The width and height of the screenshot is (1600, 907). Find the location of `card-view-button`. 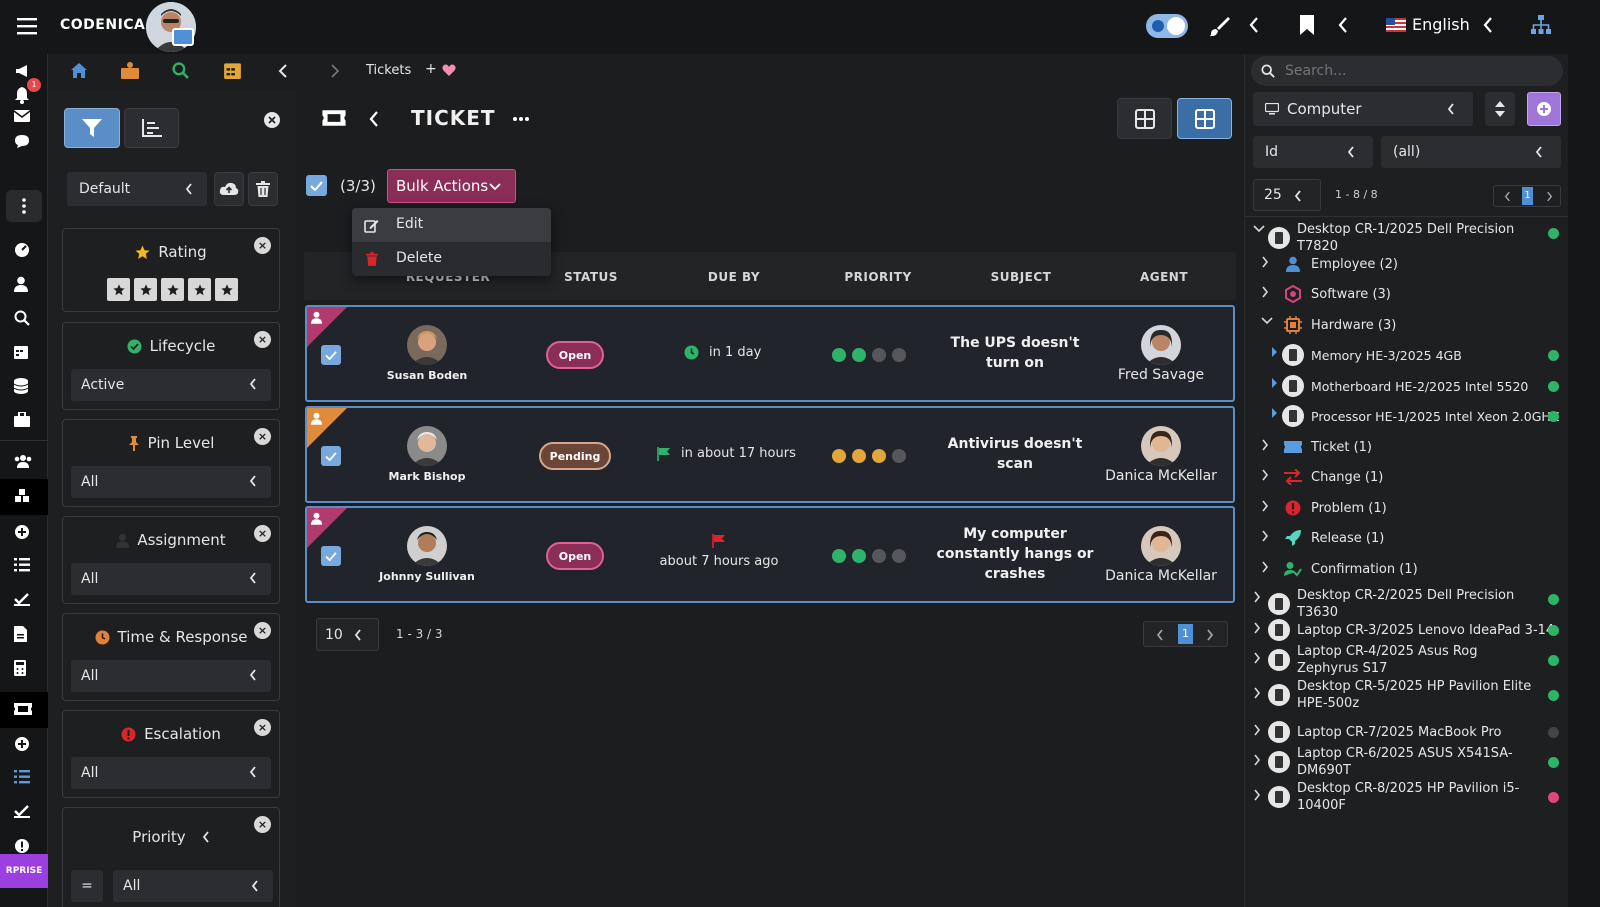

card-view-button is located at coordinates (1204, 118).